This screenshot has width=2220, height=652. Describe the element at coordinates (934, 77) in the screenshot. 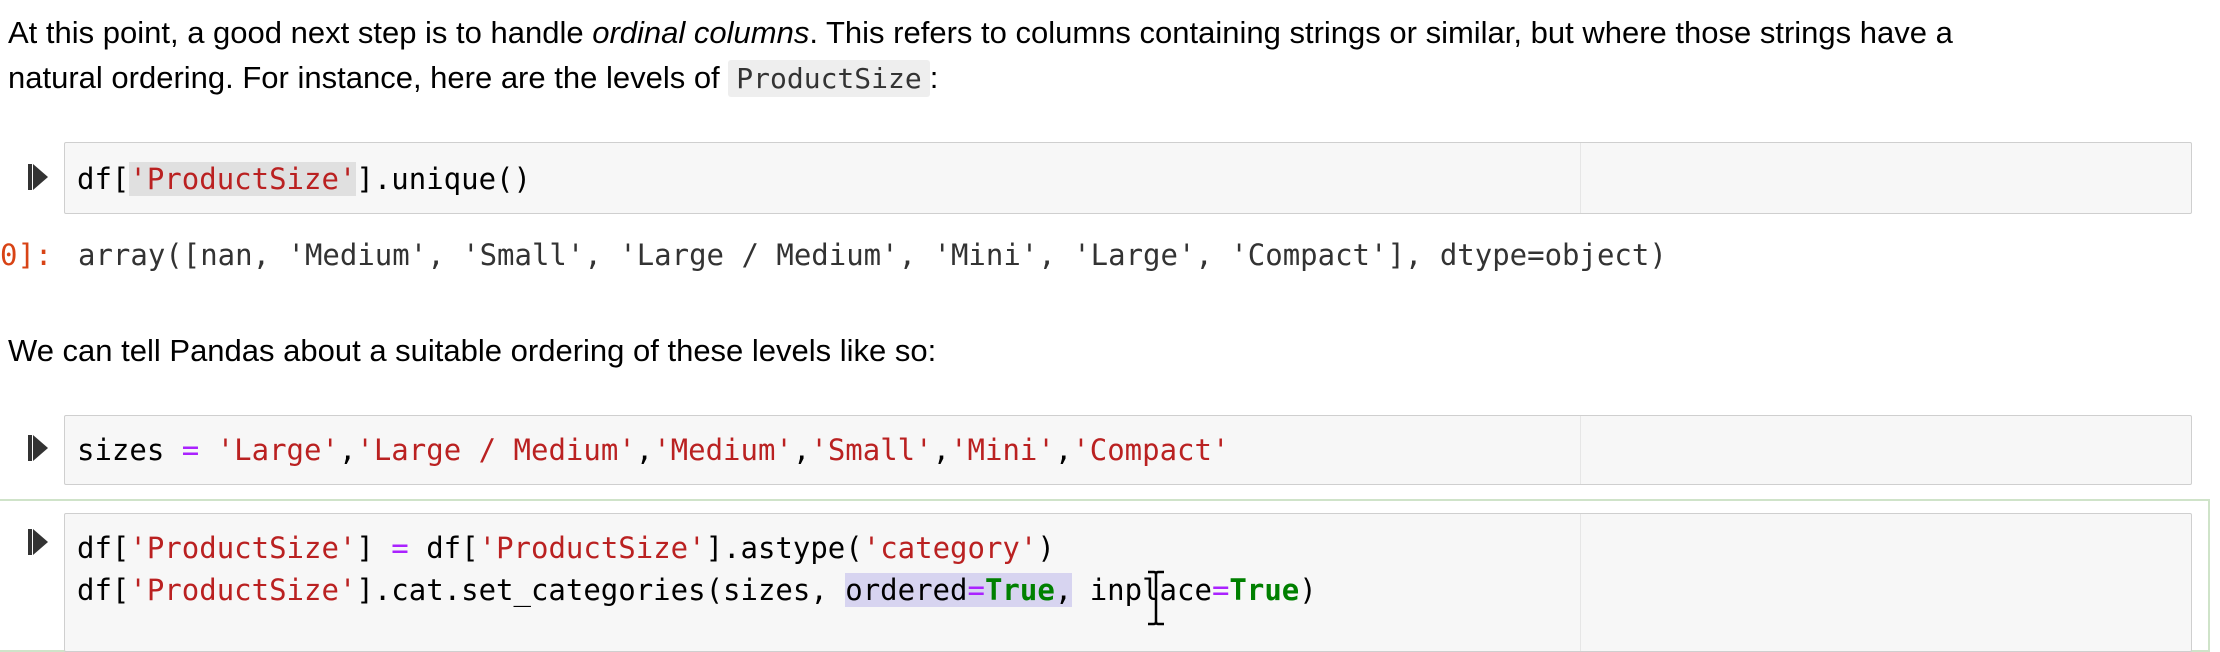

I see `md-text: :` at that location.